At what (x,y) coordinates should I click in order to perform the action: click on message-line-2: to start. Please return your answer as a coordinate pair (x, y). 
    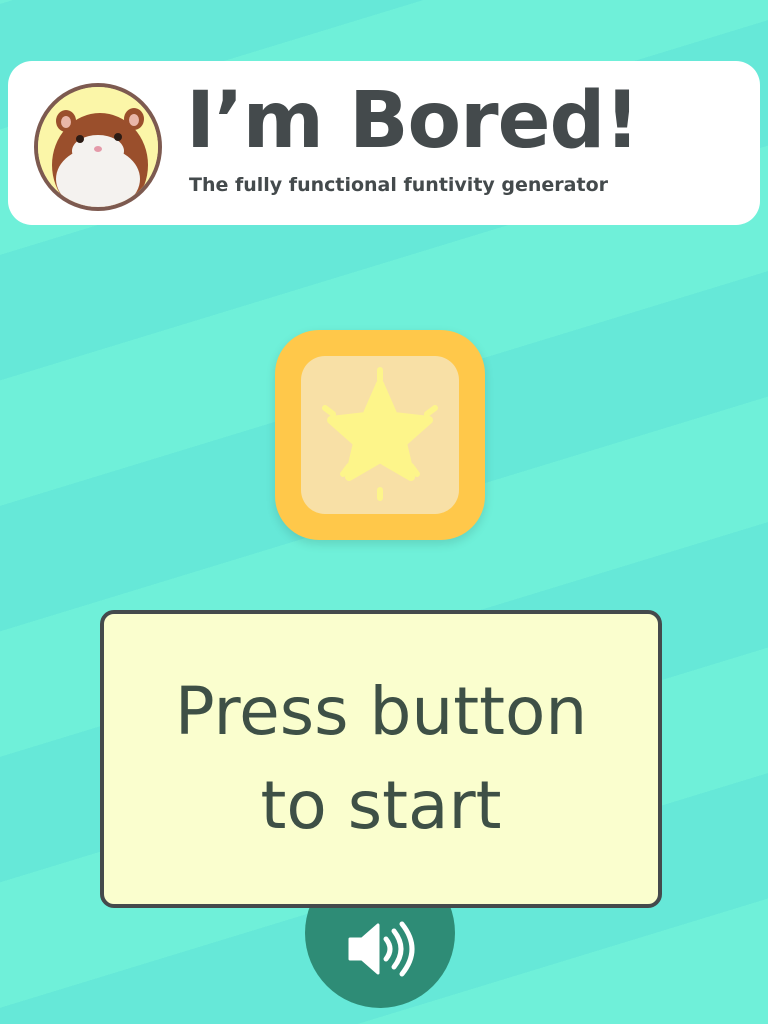
    Looking at the image, I should click on (381, 805).